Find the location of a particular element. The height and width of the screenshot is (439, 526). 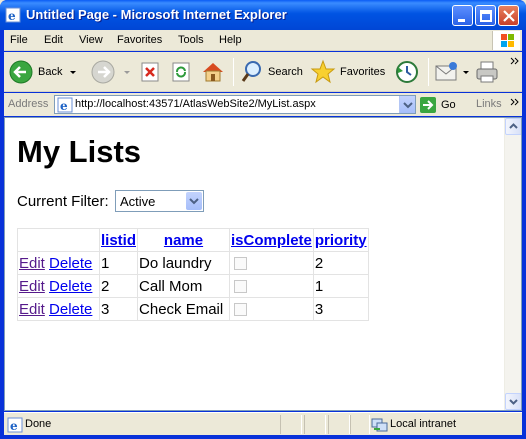

cell-priority: 1 is located at coordinates (340, 286).